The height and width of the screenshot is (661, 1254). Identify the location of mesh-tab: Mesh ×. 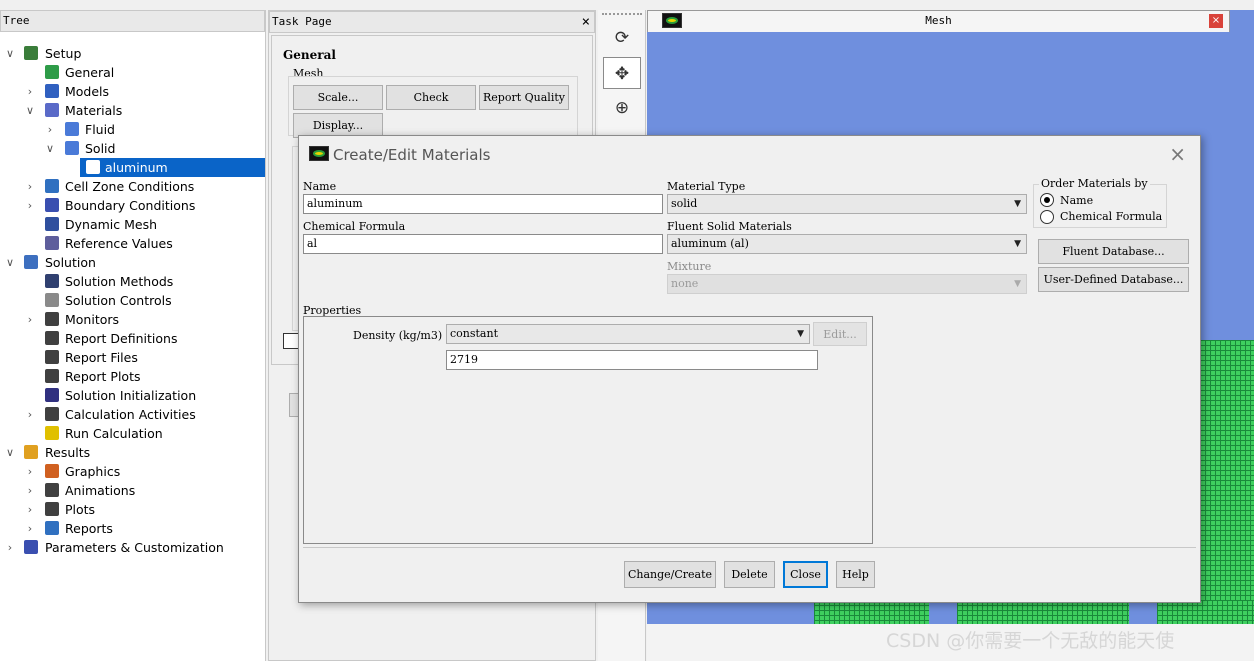
(938, 21).